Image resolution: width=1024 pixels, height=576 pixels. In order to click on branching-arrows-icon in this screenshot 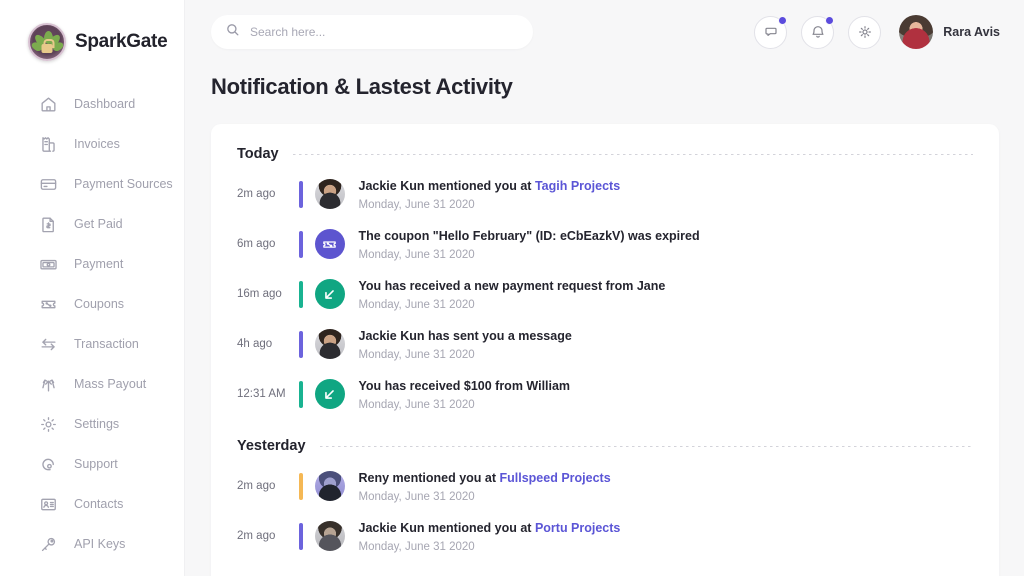, I will do `click(48, 384)`.